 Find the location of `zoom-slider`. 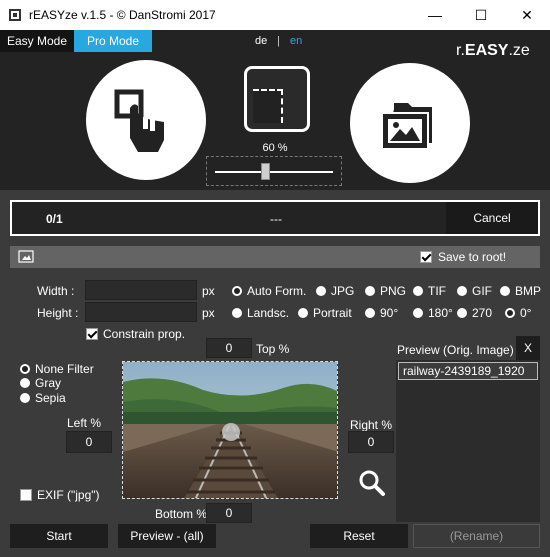

zoom-slider is located at coordinates (274, 171).